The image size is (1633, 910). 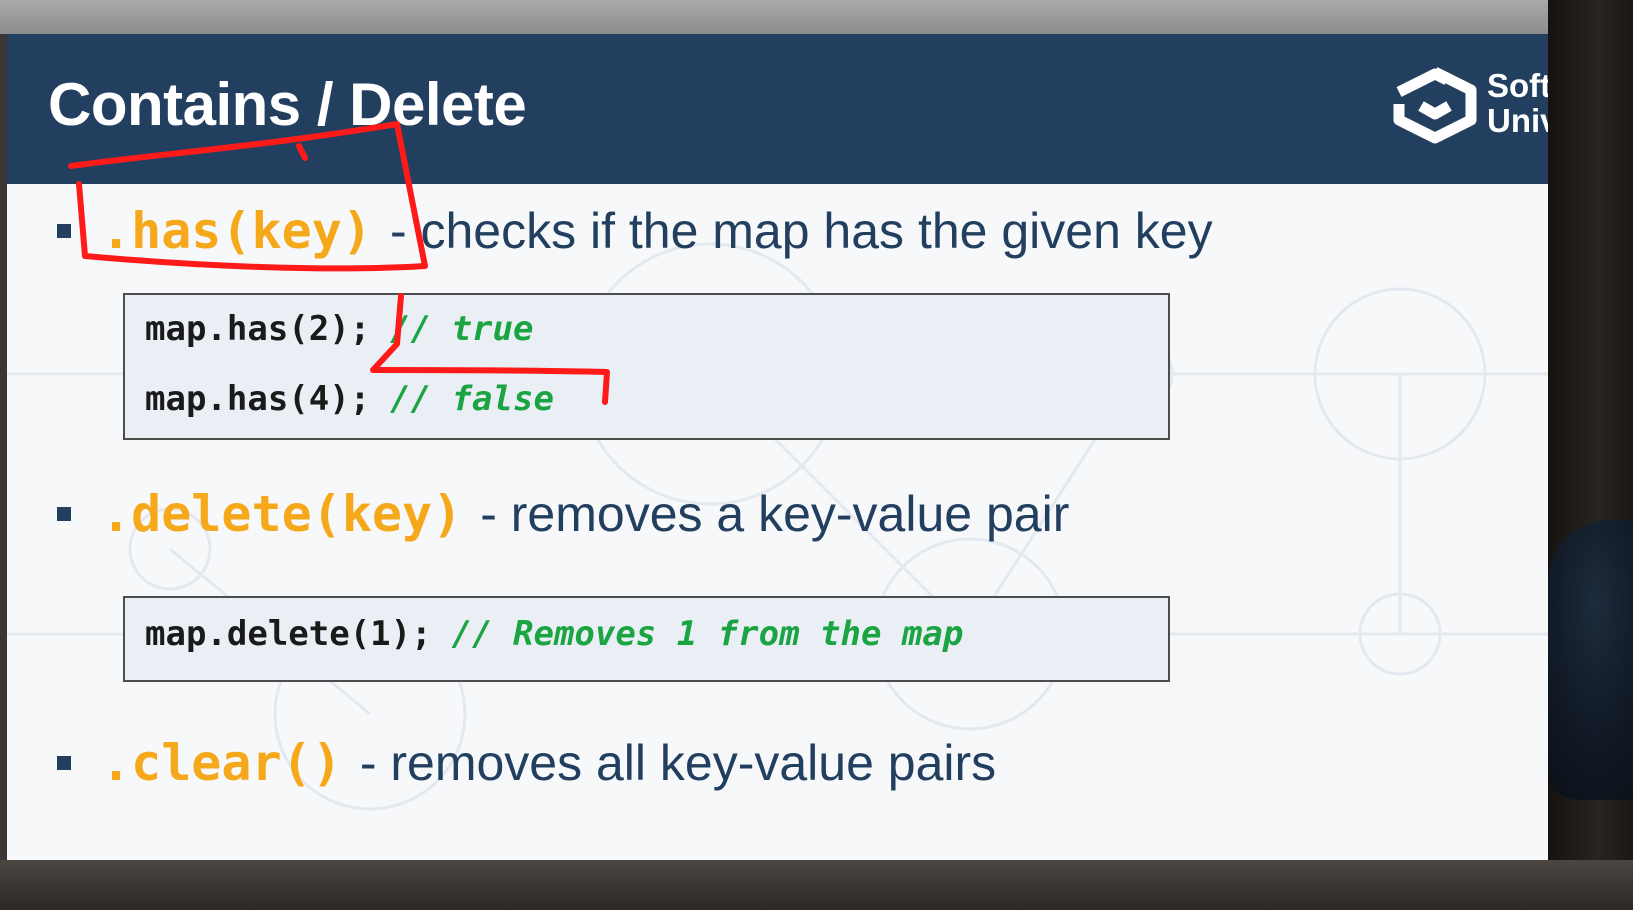 I want to click on presenter-figure, so click(x=1590, y=660).